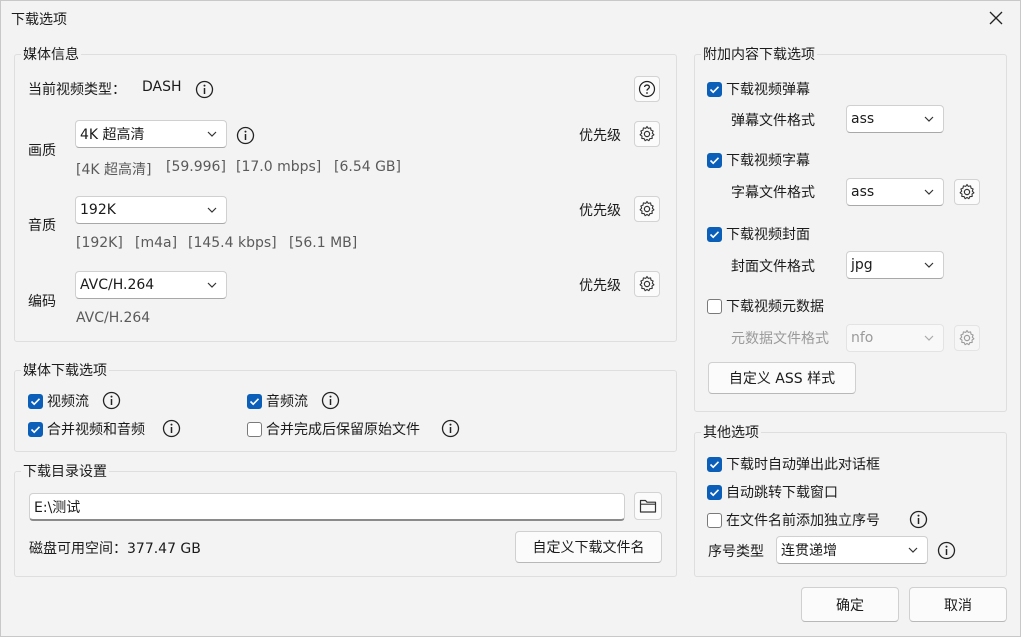 Image resolution: width=1021 pixels, height=637 pixels. What do you see at coordinates (151, 210) in the screenshot?
I see `audio-select: 192K` at bounding box center [151, 210].